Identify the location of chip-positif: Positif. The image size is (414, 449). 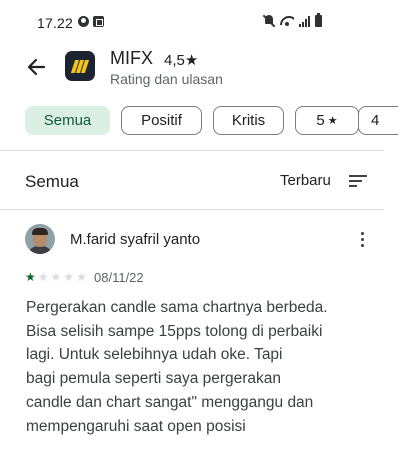
(161, 120).